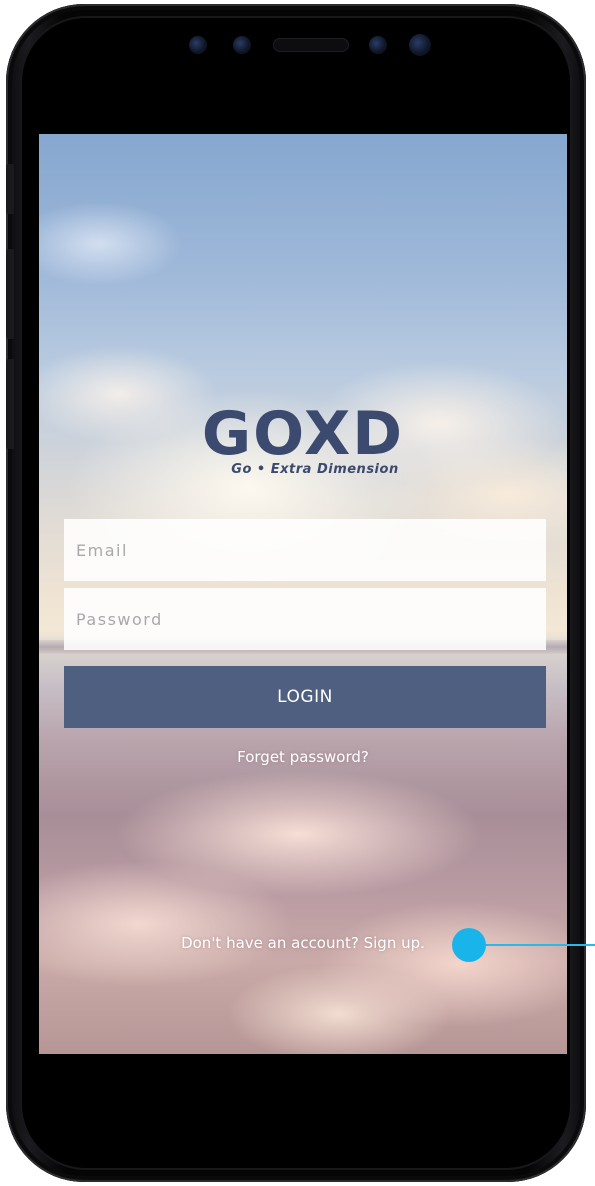 Image resolution: width=595 pixels, height=1186 pixels. I want to click on phone-volume-up-button, so click(10, 294).